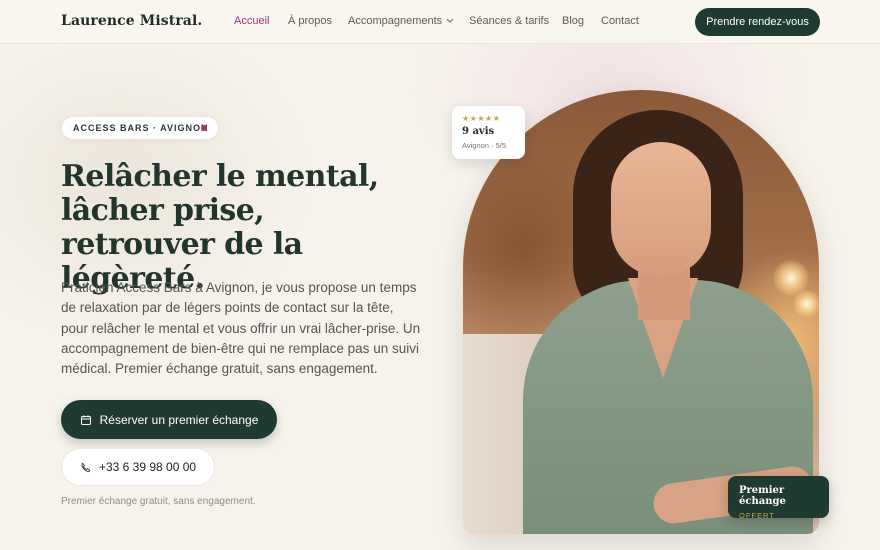 The image size is (880, 550). What do you see at coordinates (478, 131) in the screenshot?
I see `review-count: 9 avis` at bounding box center [478, 131].